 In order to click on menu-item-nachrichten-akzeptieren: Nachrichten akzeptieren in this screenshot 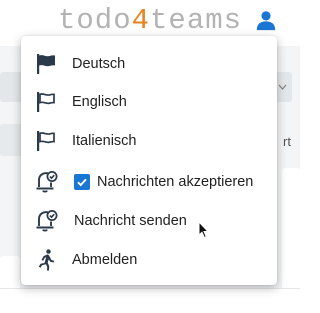, I will do `click(149, 182)`.